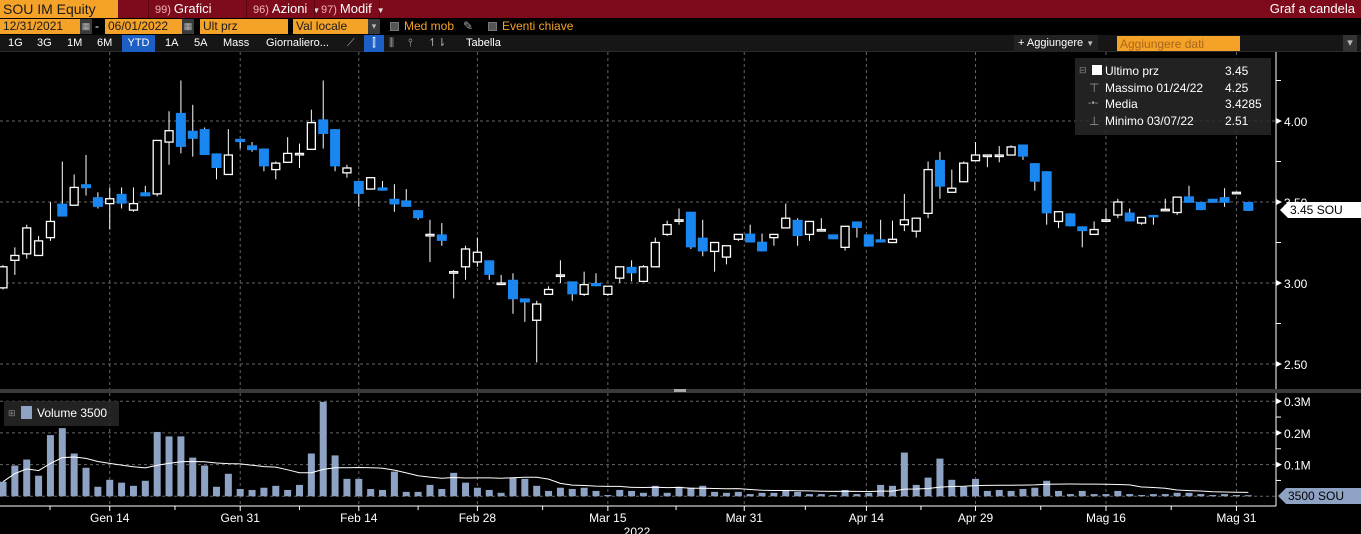 This screenshot has width=1361, height=534. What do you see at coordinates (1296, 284) in the screenshot?
I see `price-tick-label: 3.00` at bounding box center [1296, 284].